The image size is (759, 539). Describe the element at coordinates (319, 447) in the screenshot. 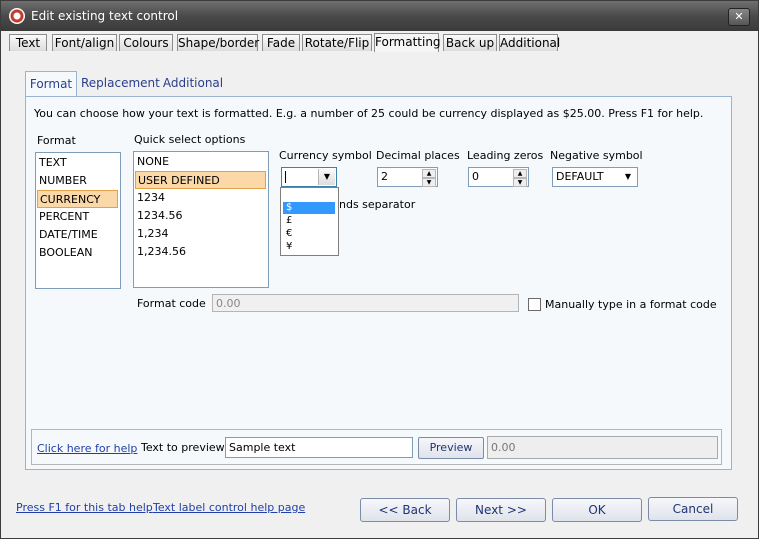

I see `preview-input: Sample text` at that location.